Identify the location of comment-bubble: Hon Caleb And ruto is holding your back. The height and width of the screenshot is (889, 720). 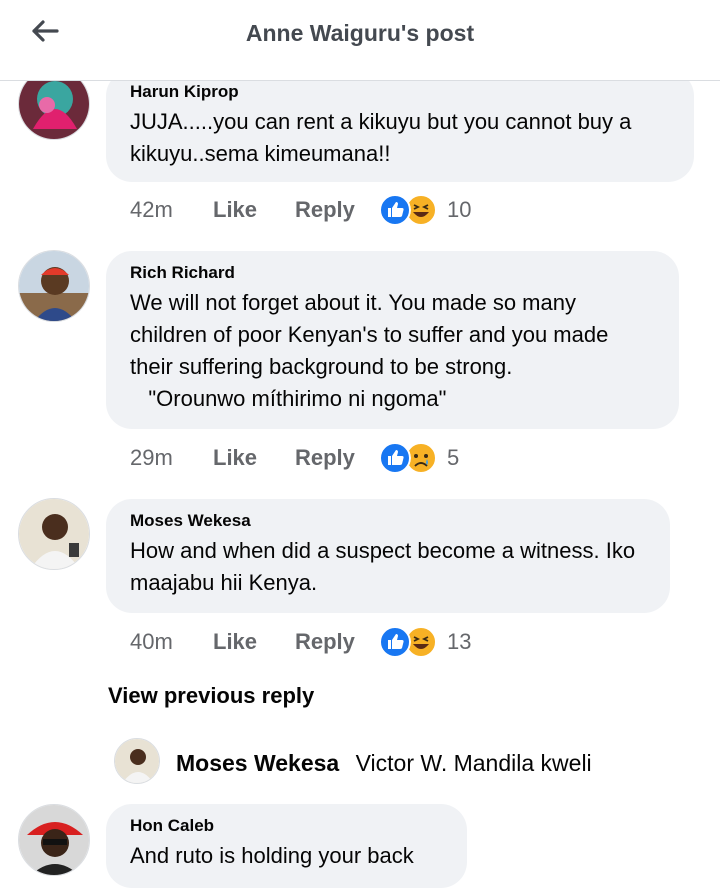
(286, 846).